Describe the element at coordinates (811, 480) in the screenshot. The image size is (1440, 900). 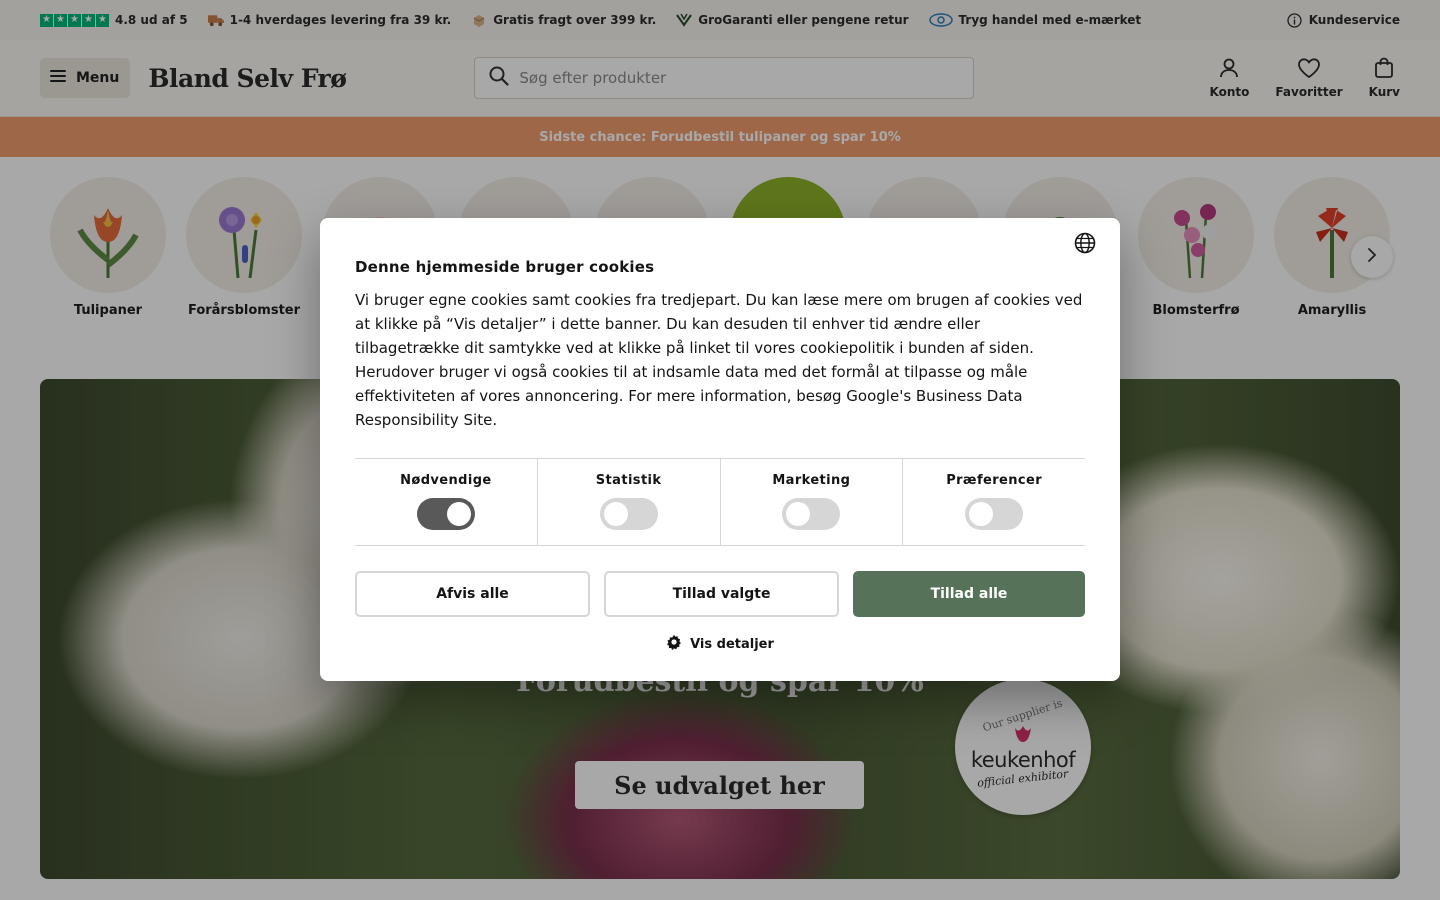
I see `toggle-label: Marketing` at that location.